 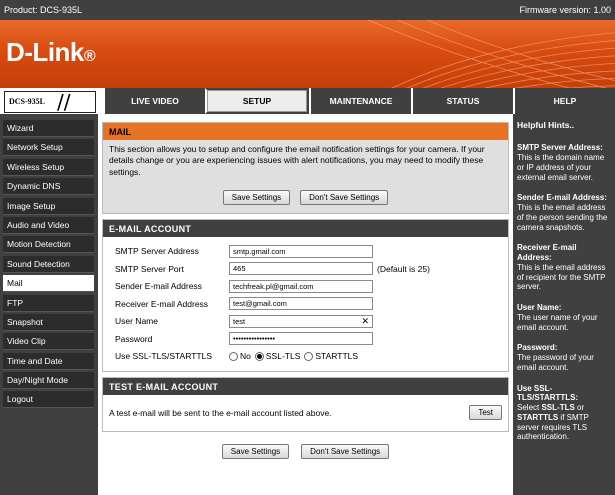 What do you see at coordinates (301, 286) in the screenshot?
I see `sender-email-input: techfreak.pl@gmail.com` at bounding box center [301, 286].